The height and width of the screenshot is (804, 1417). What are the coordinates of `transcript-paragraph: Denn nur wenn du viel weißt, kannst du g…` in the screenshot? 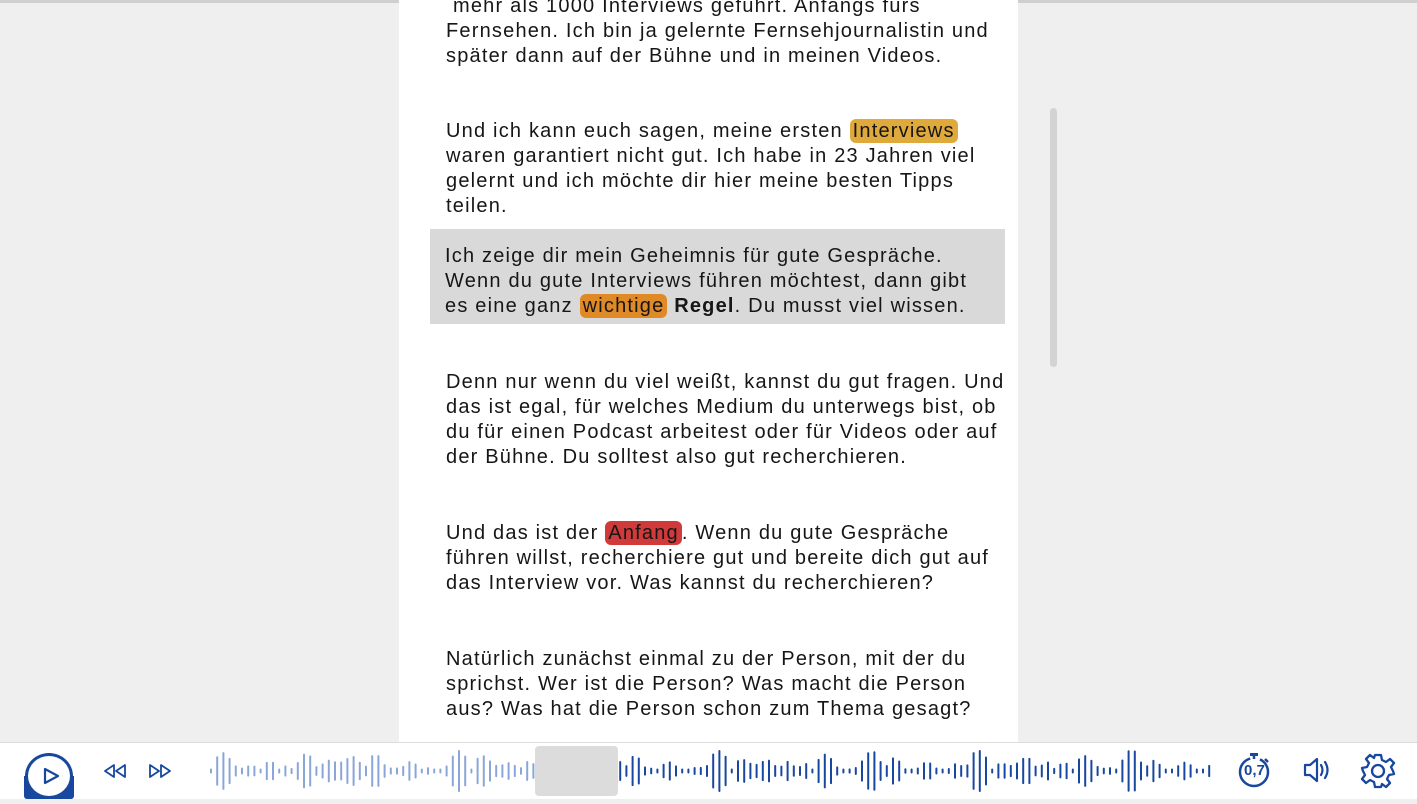 It's located at (726, 420).